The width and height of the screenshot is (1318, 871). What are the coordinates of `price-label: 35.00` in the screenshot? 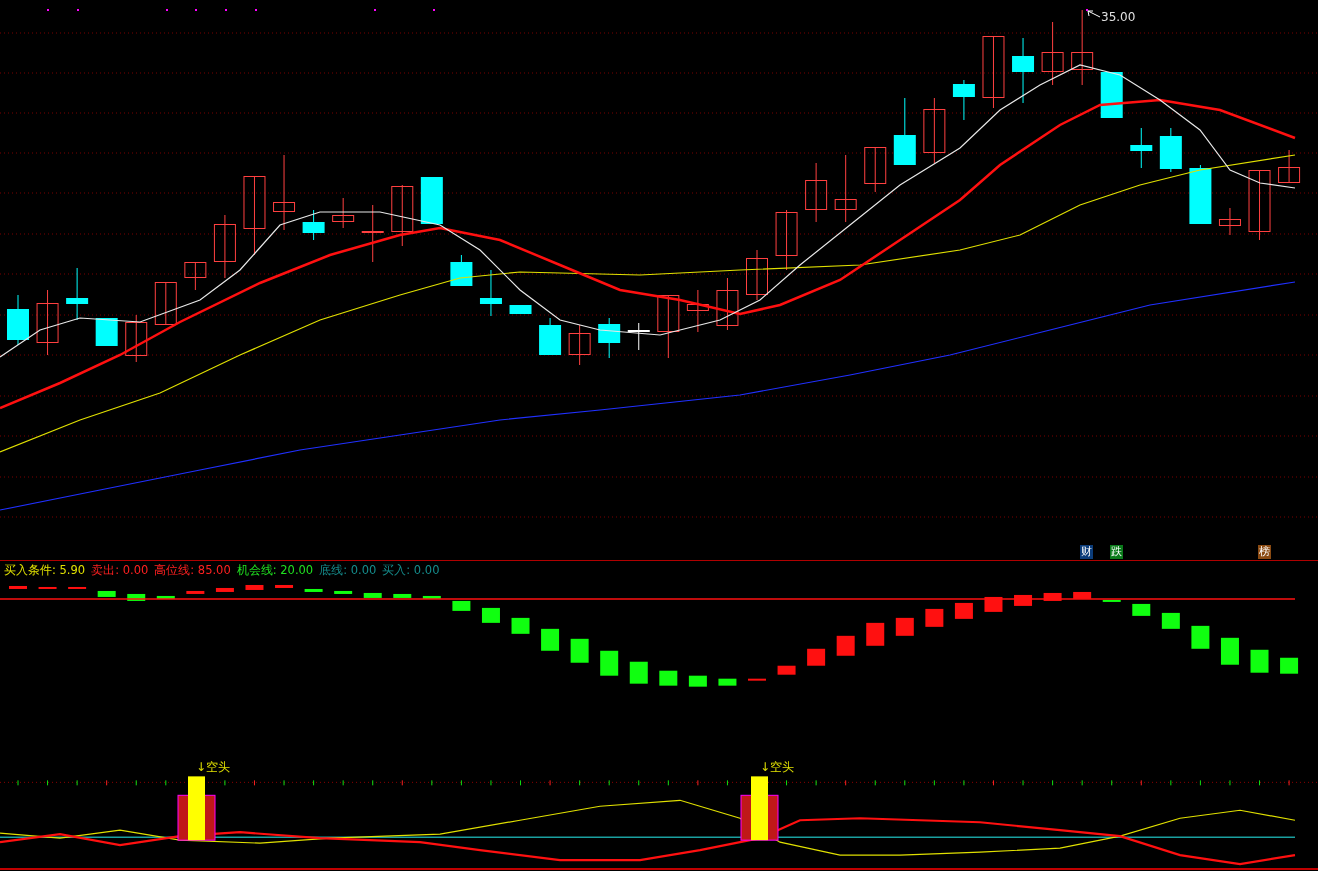 It's located at (1118, 17).